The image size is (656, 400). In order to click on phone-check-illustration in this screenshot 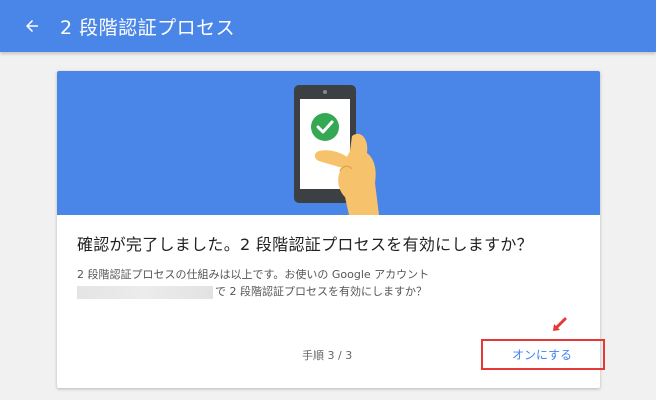, I will do `click(336, 150)`.